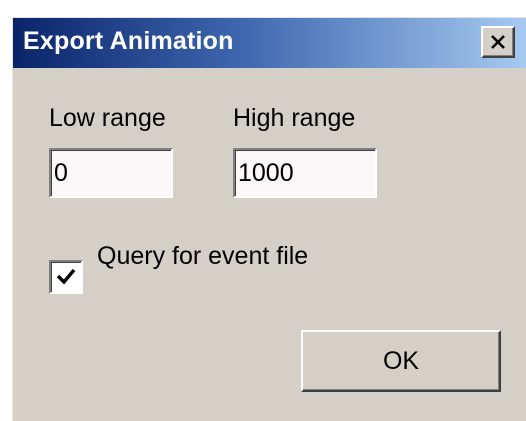 This screenshot has height=421, width=526. I want to click on close-button, so click(498, 42).